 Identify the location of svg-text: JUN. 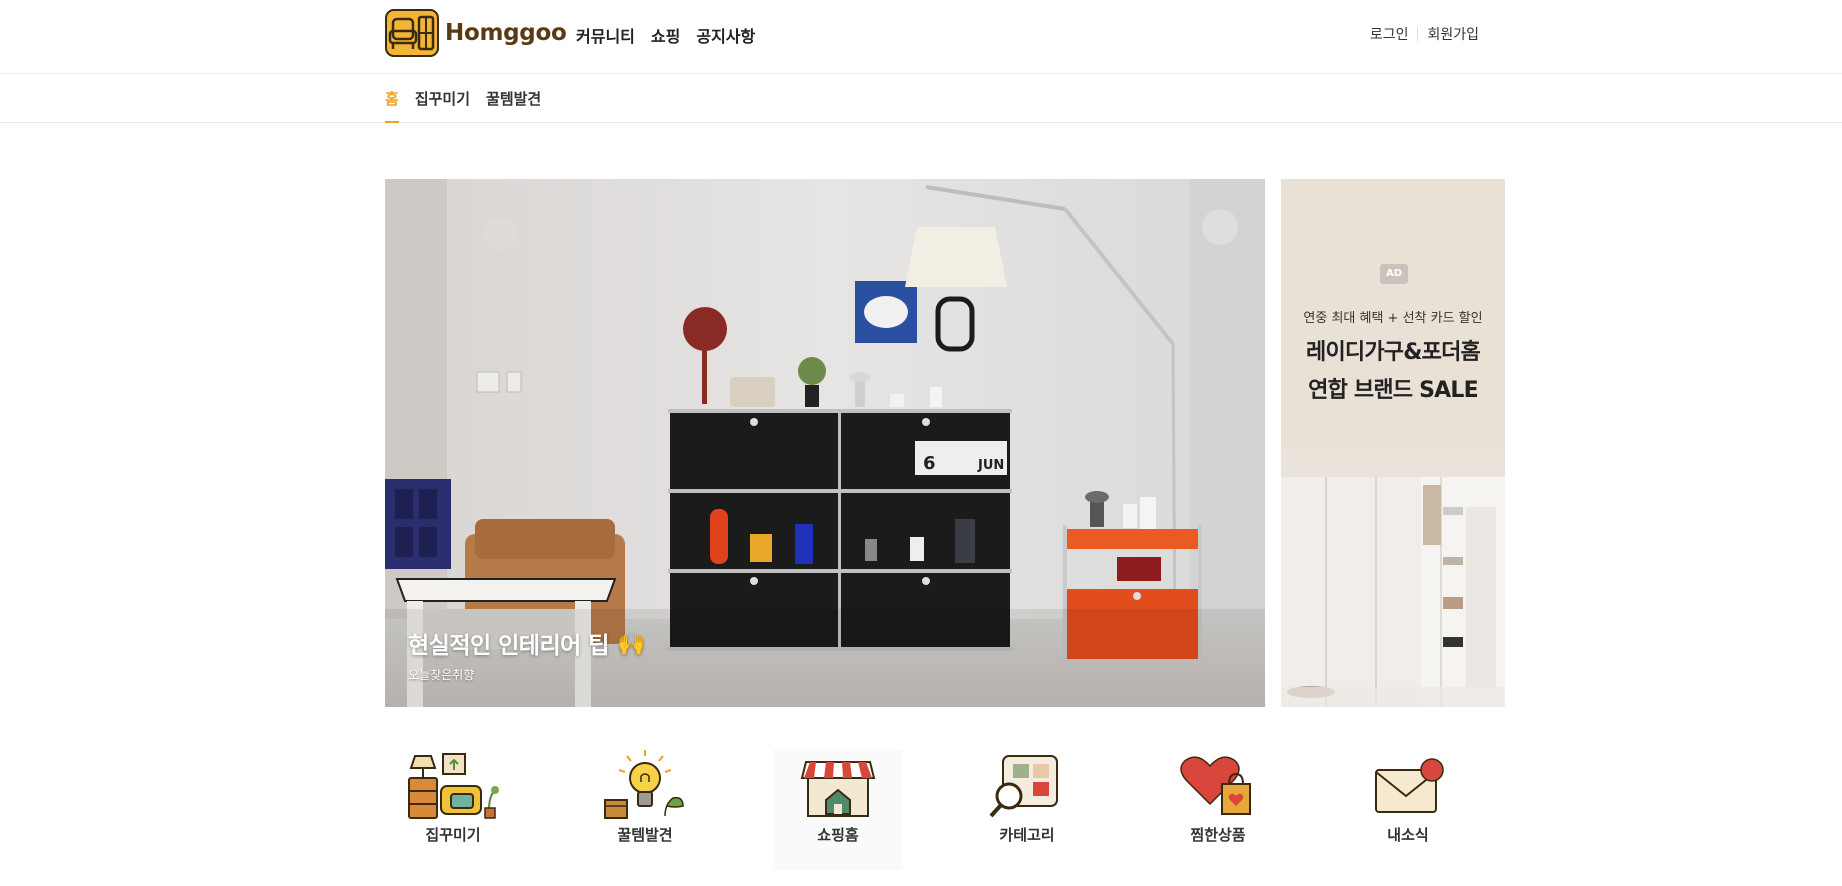
(990, 465).